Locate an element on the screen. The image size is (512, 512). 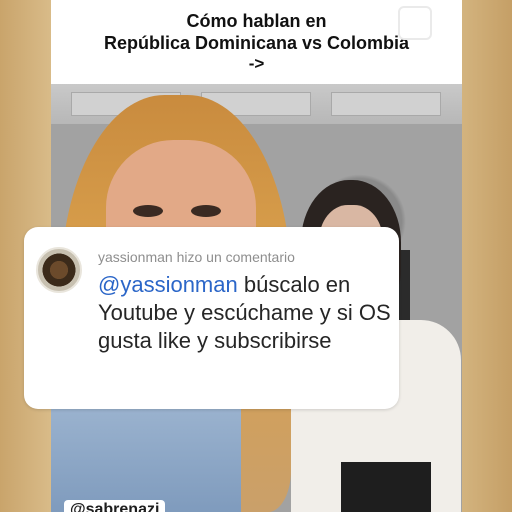
comment-header: yassionman hizo un comentario is located at coordinates (196, 257).